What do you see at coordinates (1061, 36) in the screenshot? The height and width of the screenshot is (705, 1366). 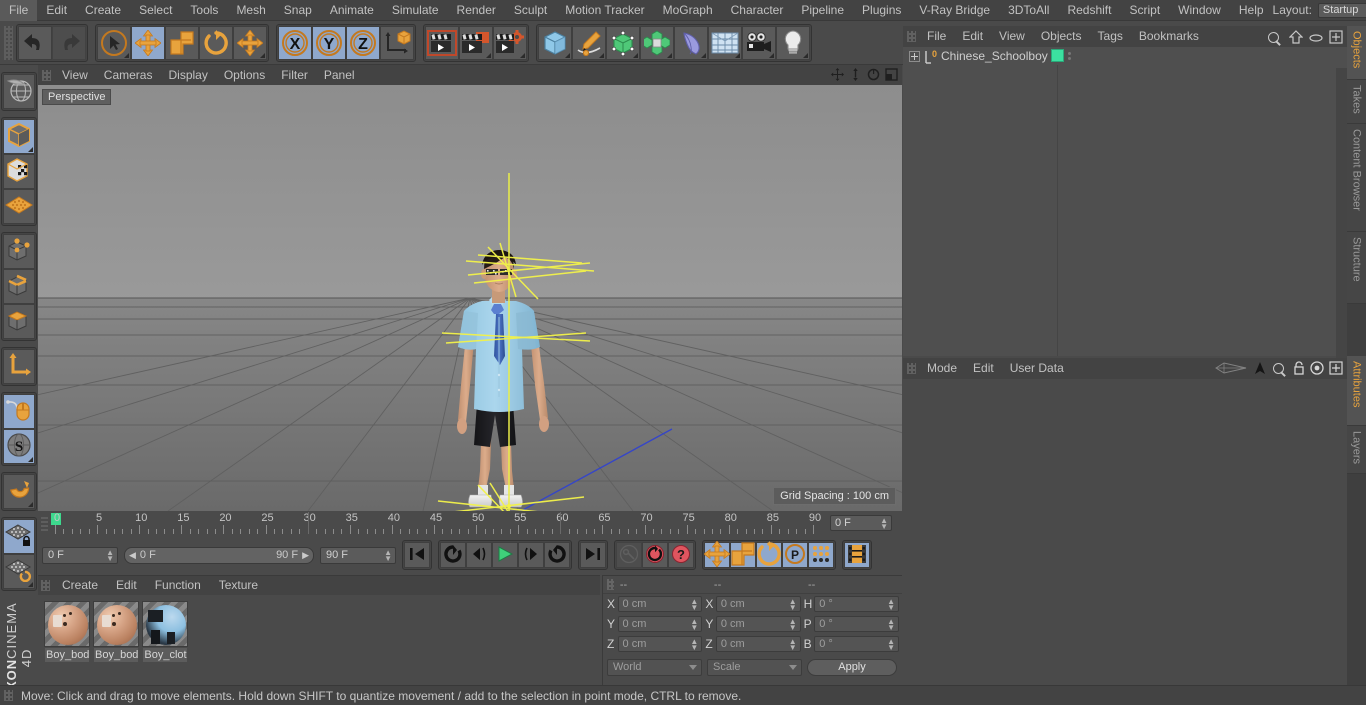 I see `object-menu-objects: Objects` at bounding box center [1061, 36].